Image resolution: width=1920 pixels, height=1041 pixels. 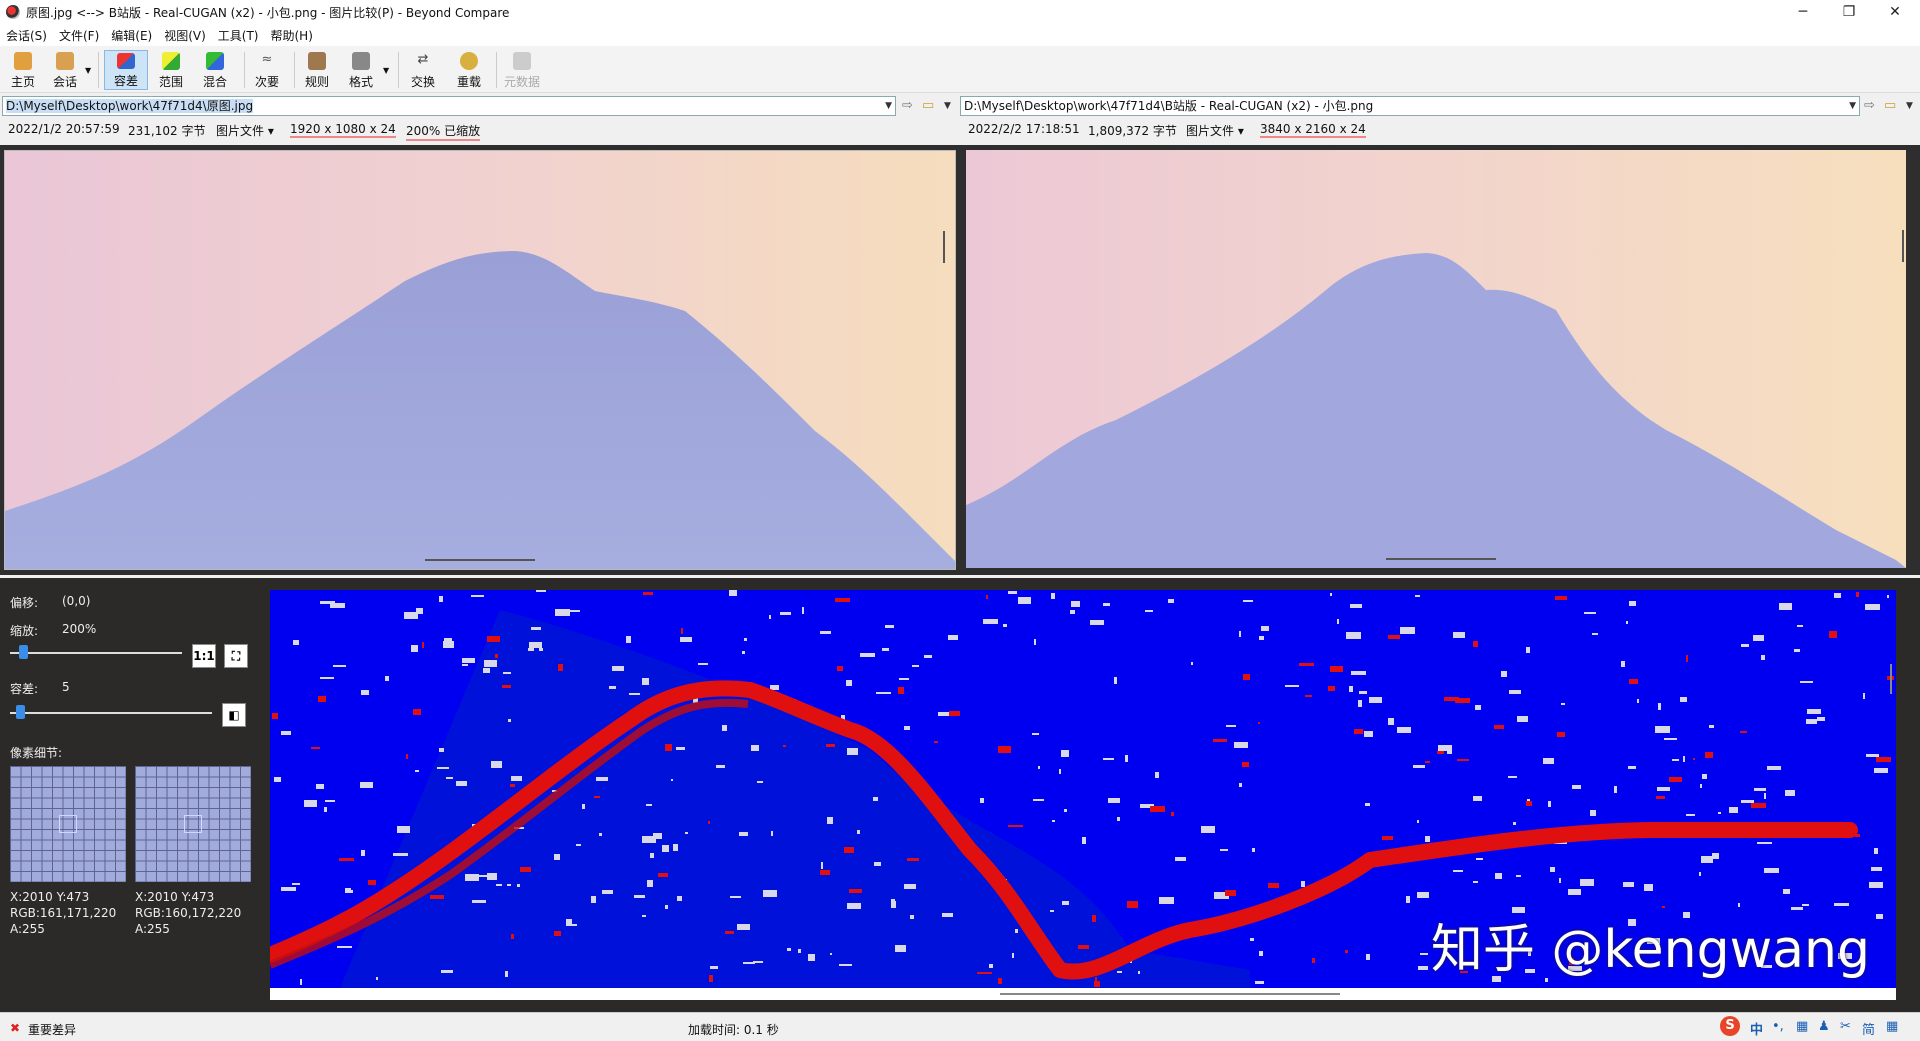 I want to click on left-pane-hscroll, so click(x=480, y=560).